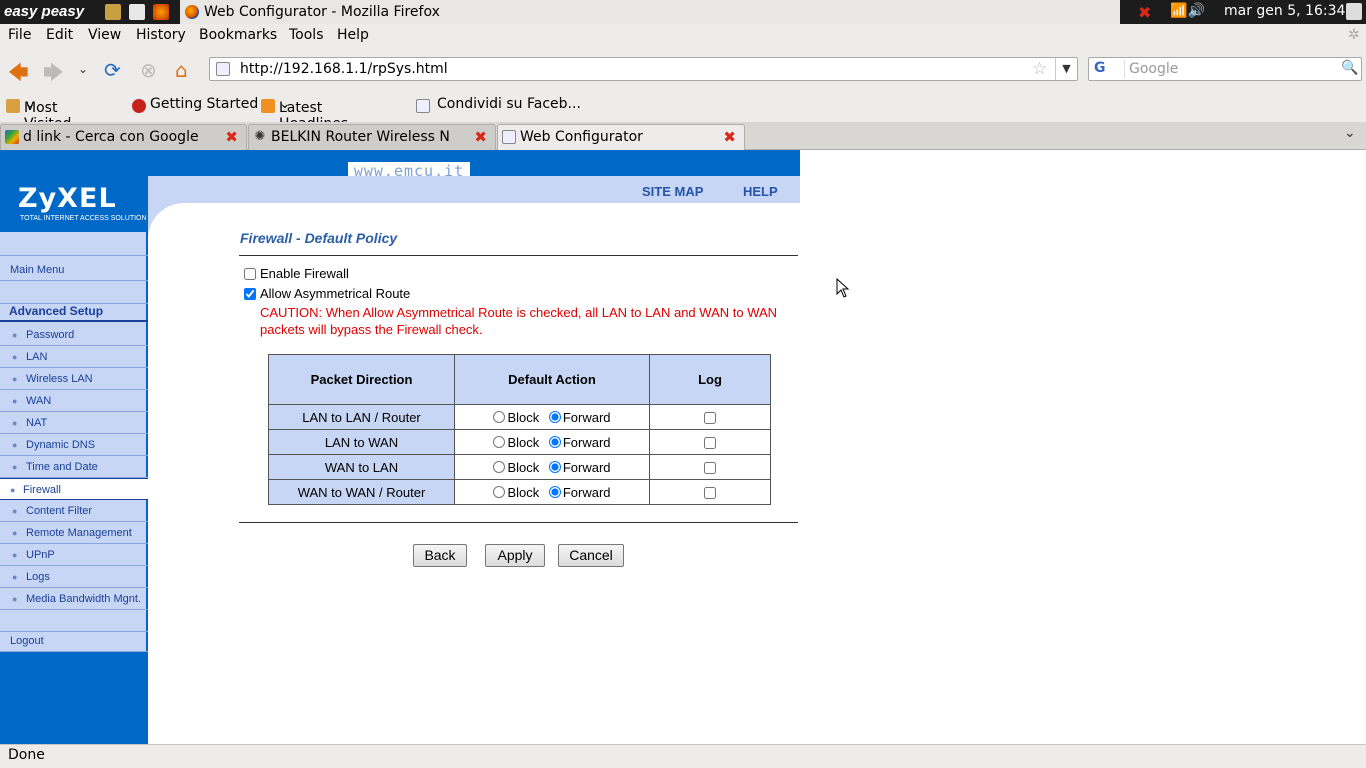 The image size is (1366, 768). What do you see at coordinates (1350, 133) in the screenshot?
I see `tab-list-chevron-icon: ⌄` at bounding box center [1350, 133].